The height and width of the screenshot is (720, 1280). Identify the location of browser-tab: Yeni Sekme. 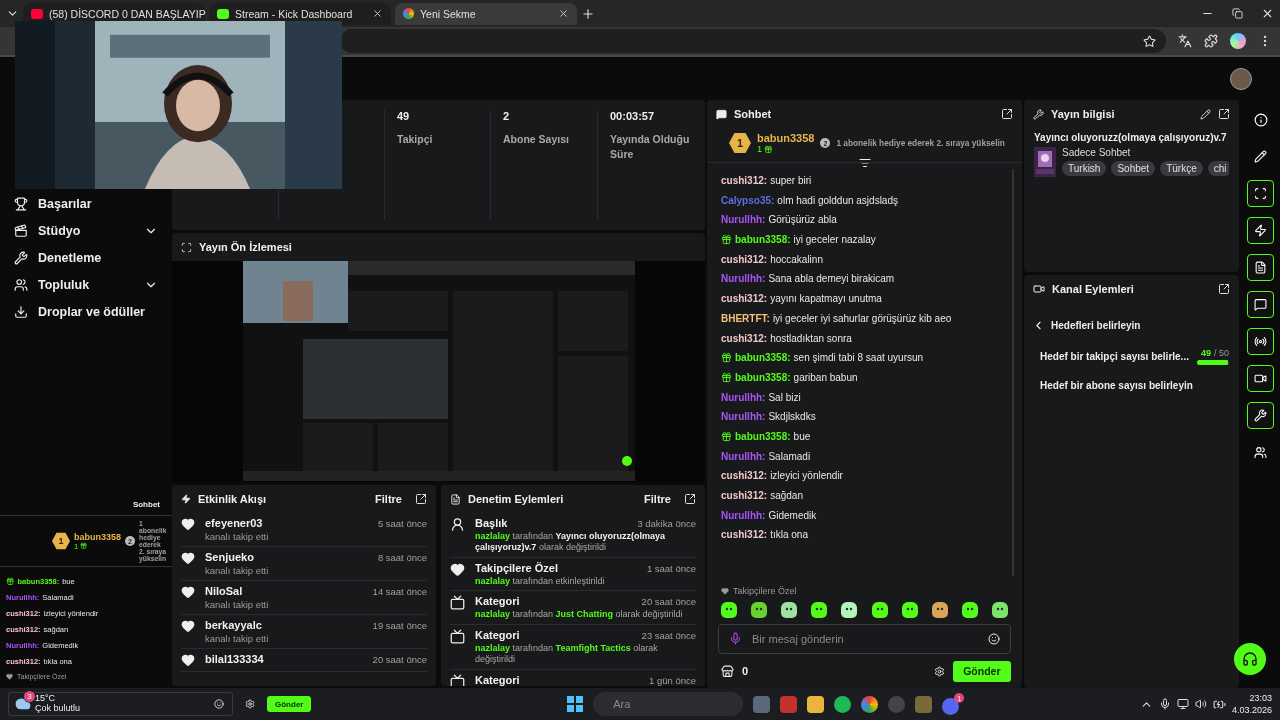
(486, 13).